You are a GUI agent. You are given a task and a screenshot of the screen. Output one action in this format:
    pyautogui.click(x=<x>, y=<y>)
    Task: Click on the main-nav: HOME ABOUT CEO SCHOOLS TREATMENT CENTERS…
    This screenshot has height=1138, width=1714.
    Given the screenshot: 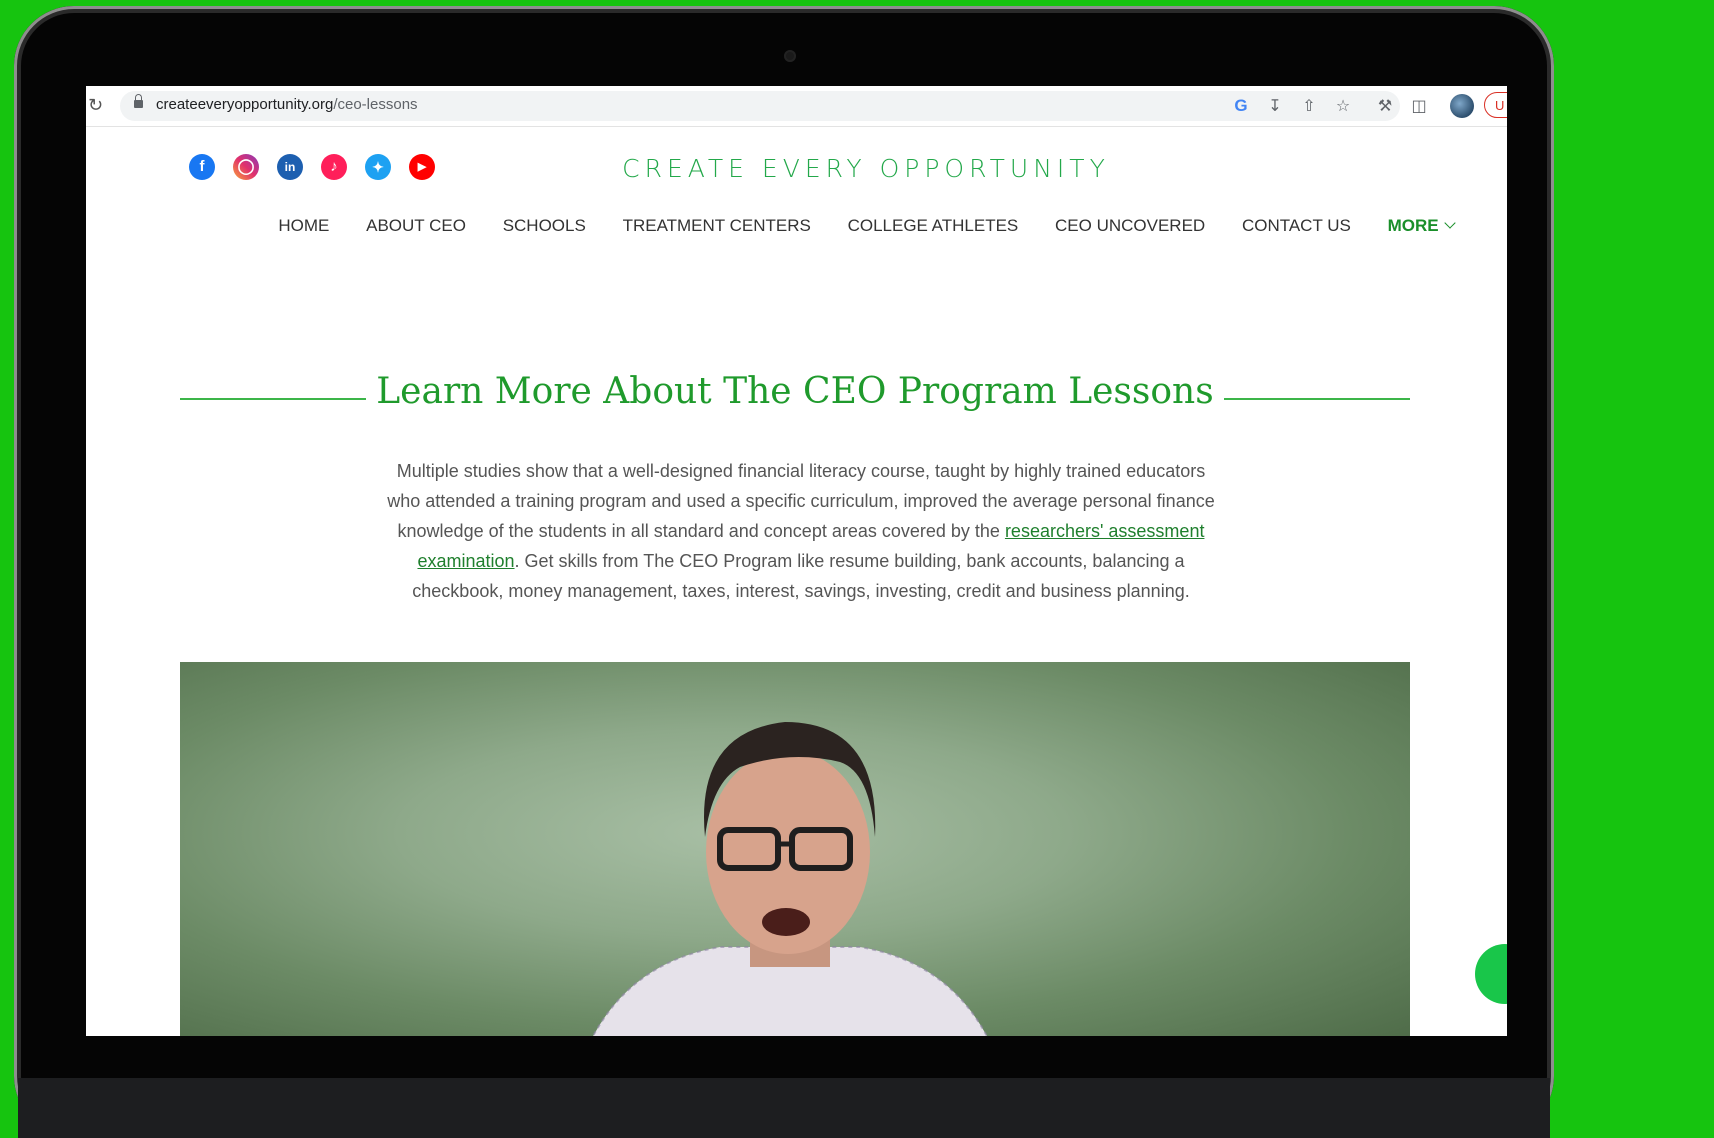 What is the action you would take?
    pyautogui.click(x=796, y=226)
    